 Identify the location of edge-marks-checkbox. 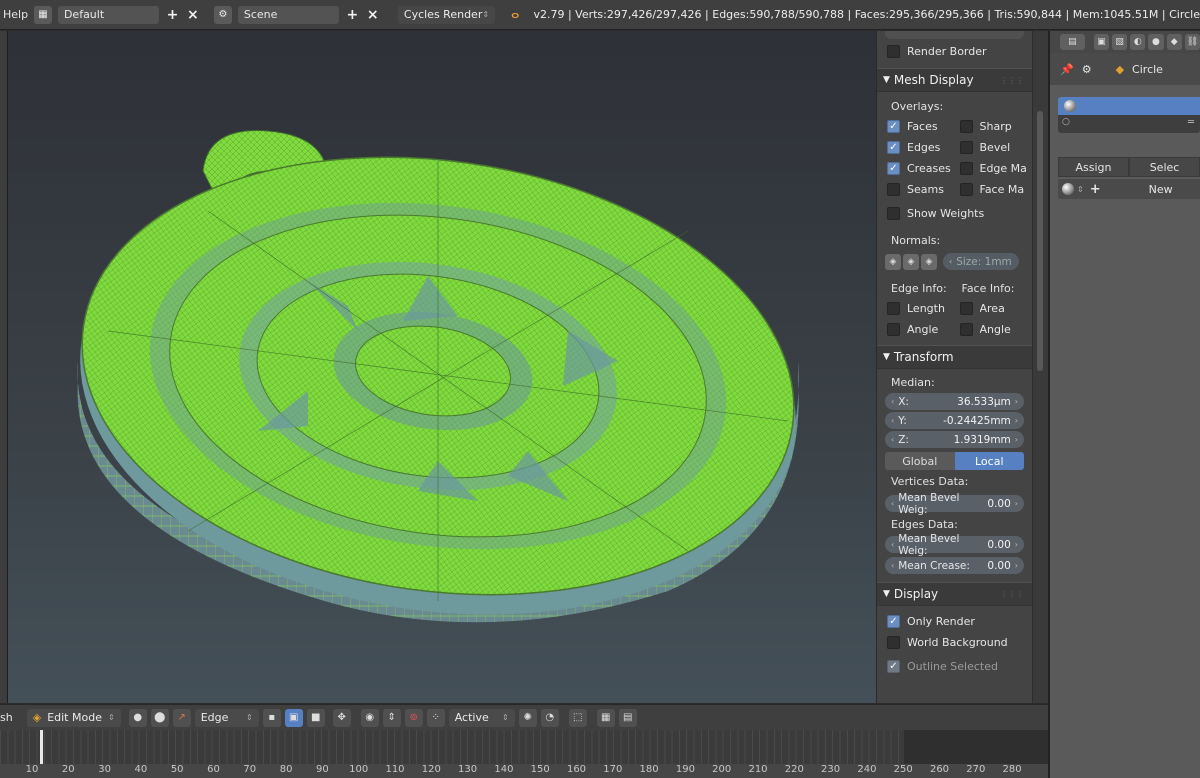
(966, 168).